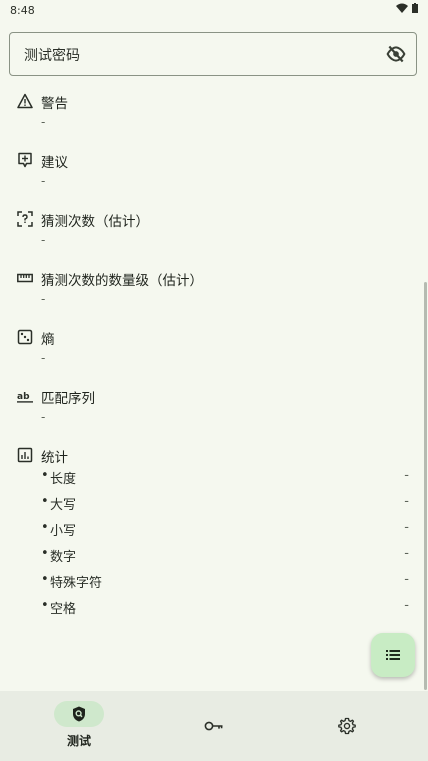  What do you see at coordinates (22, 10) in the screenshot?
I see `status-time: 8:48` at bounding box center [22, 10].